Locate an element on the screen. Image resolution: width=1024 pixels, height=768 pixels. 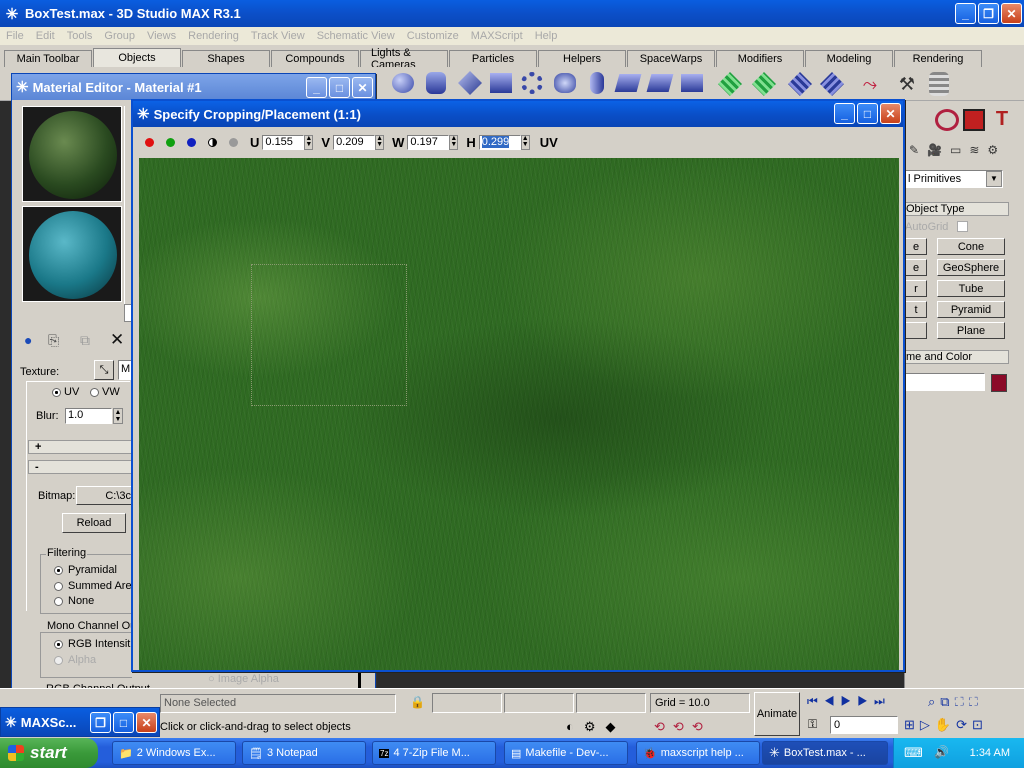
reload-button: Reload is located at coordinates (94, 523).